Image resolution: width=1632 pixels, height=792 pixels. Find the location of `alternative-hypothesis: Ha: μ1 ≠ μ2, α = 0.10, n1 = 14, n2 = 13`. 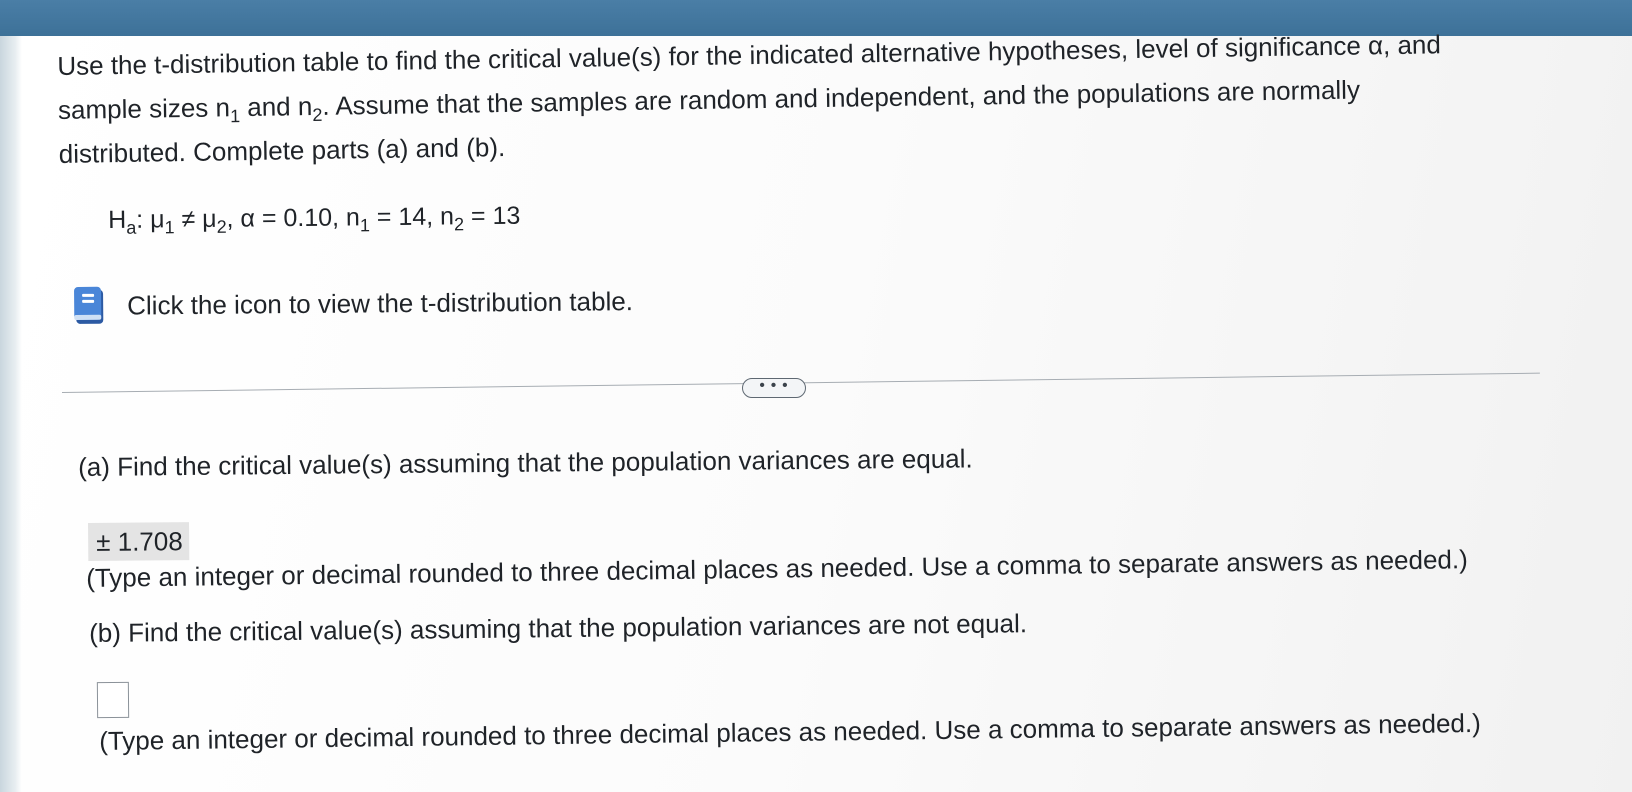

alternative-hypothesis: Ha: μ1 ≠ μ2, α = 0.10, n1 = 14, n2 = 13 is located at coordinates (314, 219).